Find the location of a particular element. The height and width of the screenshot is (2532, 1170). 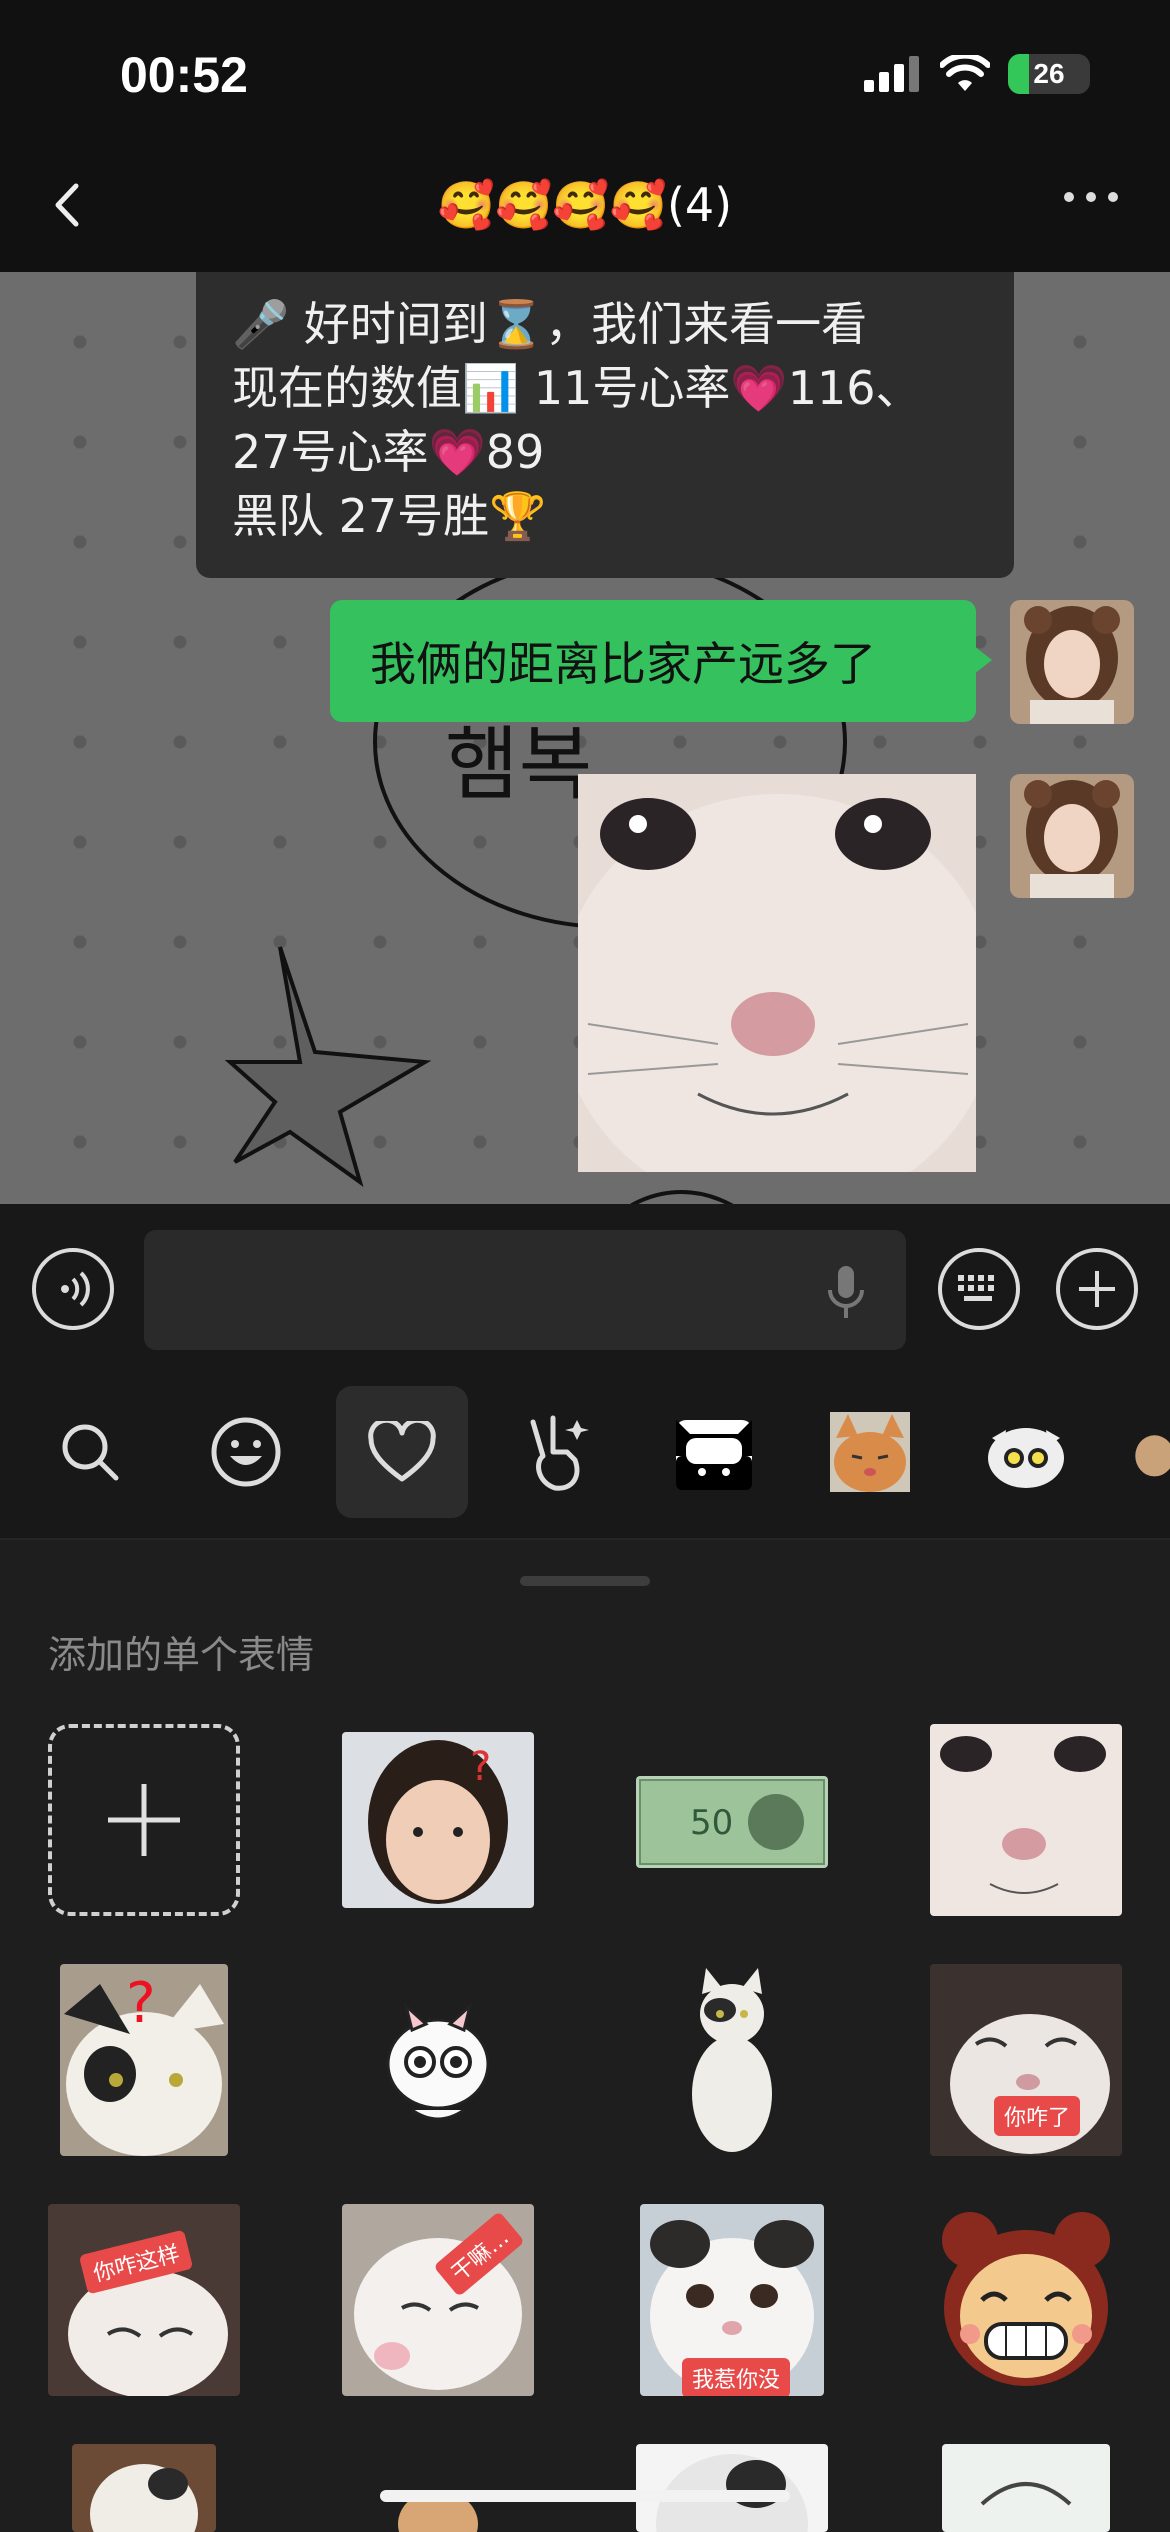

chat-nav-bar: 🥰🥰🥰🥰(4) is located at coordinates (585, 206).